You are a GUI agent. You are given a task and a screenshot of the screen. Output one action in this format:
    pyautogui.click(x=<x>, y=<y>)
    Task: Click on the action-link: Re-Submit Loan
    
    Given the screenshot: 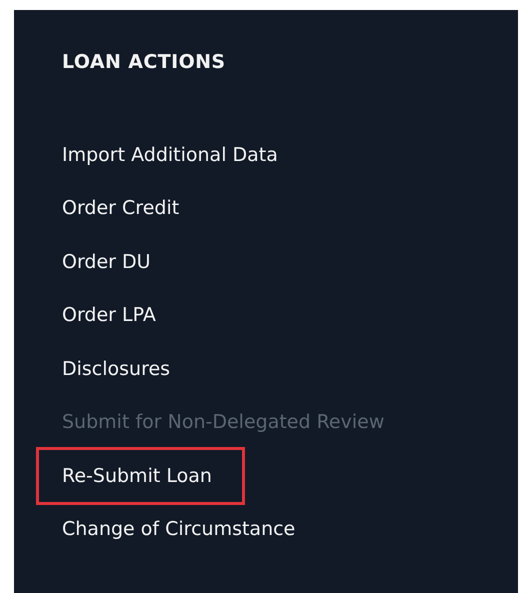 What is the action you would take?
    pyautogui.click(x=137, y=475)
    